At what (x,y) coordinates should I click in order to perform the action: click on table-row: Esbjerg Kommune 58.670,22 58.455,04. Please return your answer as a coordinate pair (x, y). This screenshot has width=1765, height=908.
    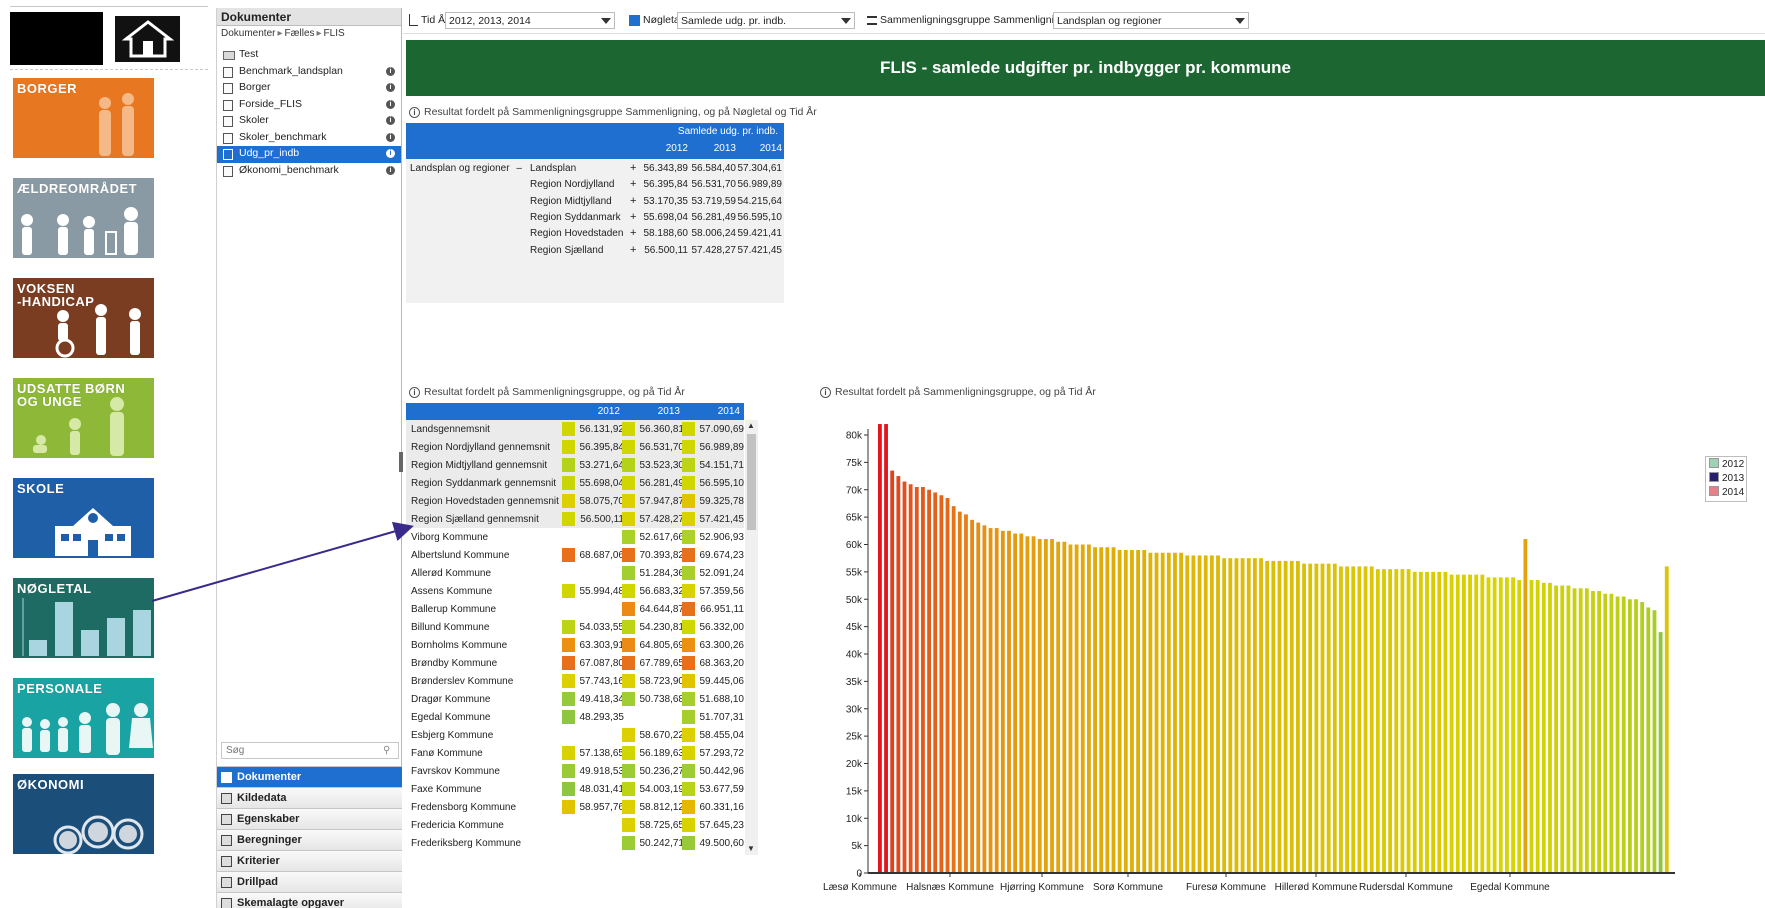
    Looking at the image, I should click on (575, 735).